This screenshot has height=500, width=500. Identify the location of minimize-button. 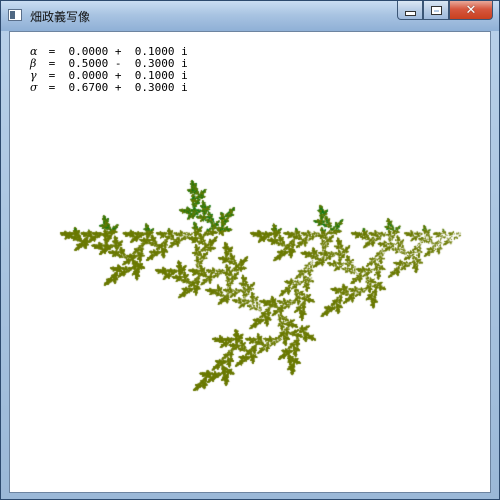
(410, 10).